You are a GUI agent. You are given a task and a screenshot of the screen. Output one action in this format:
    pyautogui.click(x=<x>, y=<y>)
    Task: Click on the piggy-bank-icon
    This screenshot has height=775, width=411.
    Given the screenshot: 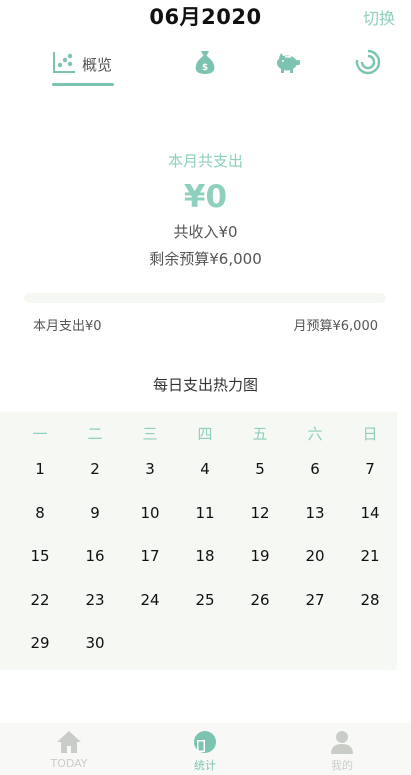 What is the action you would take?
    pyautogui.click(x=288, y=64)
    